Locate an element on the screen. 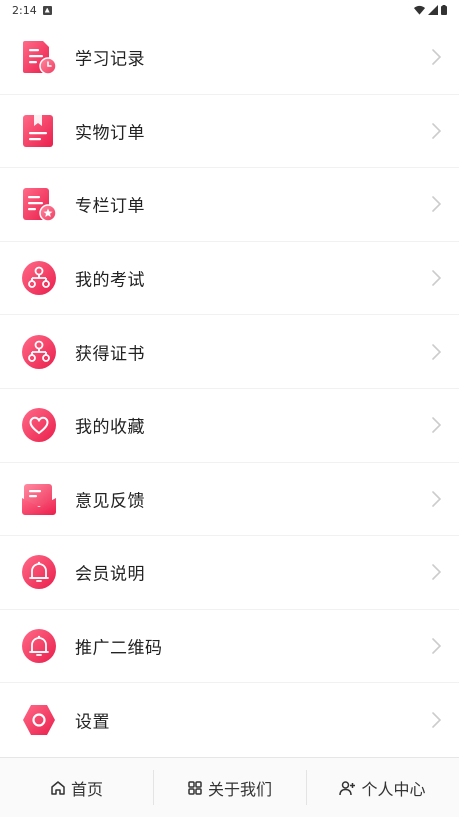 Image resolution: width=459 pixels, height=817 pixels. menu-item-feedback: 意见反馈 is located at coordinates (229, 499).